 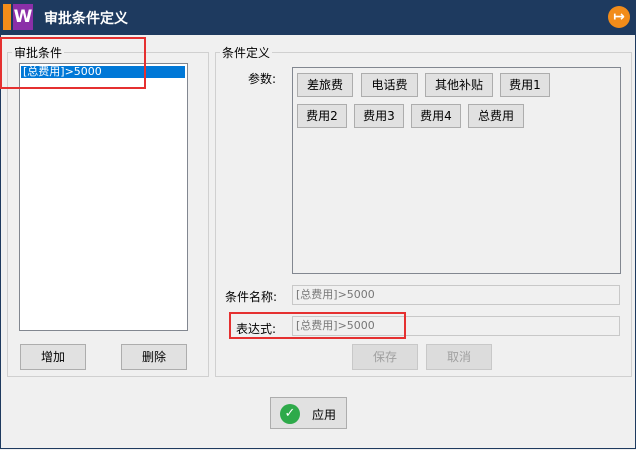 What do you see at coordinates (389, 85) in the screenshot?
I see `param-button: 电话费` at bounding box center [389, 85].